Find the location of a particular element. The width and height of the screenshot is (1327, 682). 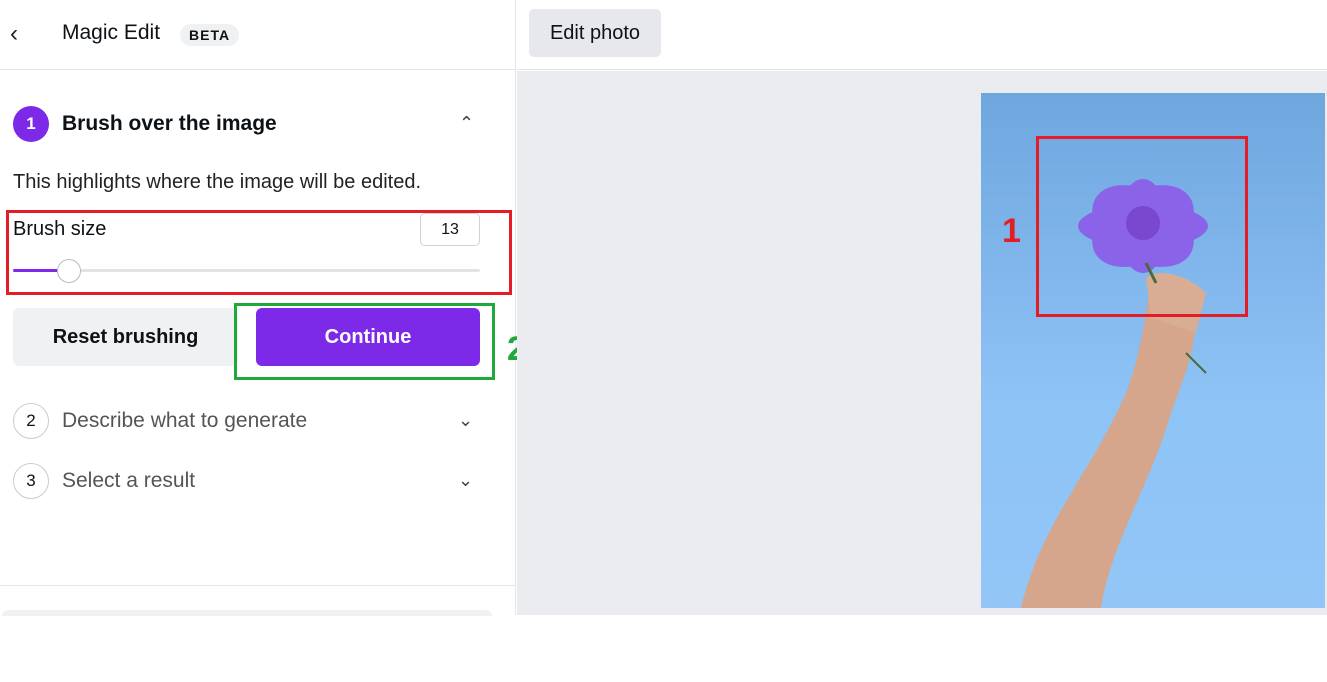

annotation-box-continue is located at coordinates (364, 341).